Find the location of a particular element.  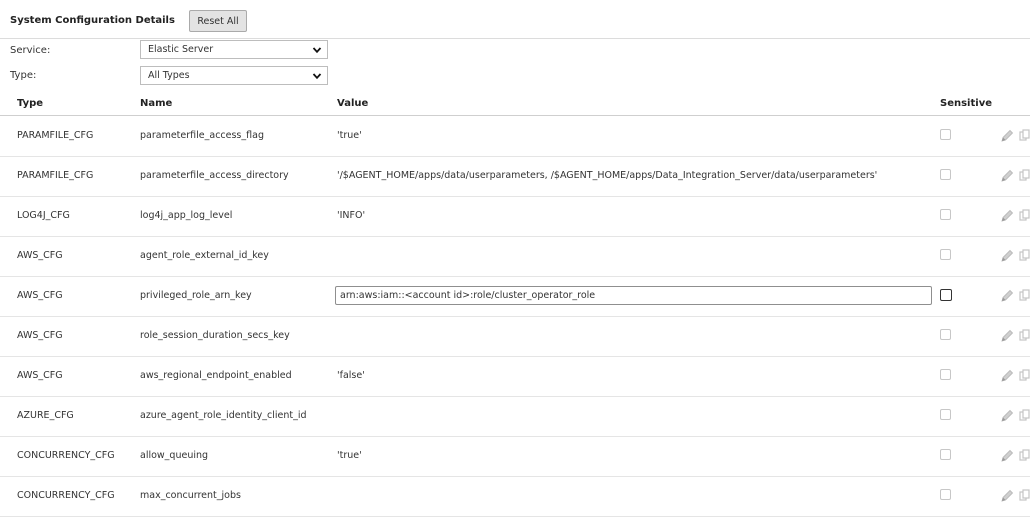

reset-all-button: Reset All is located at coordinates (218, 21).